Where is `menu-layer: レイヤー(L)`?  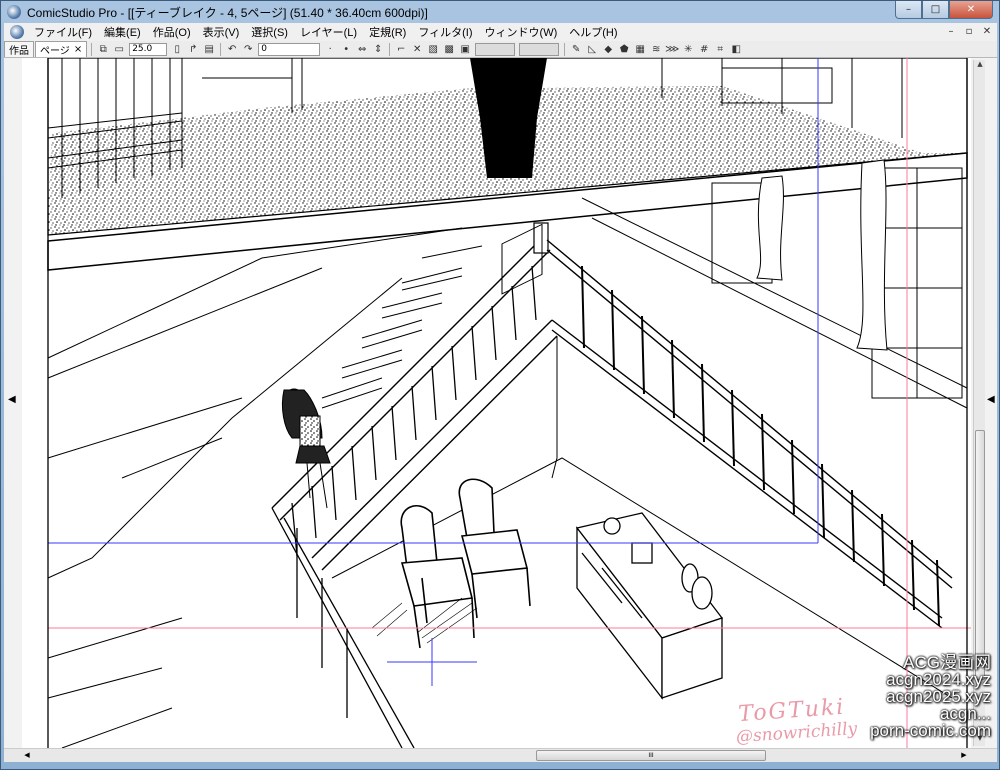
menu-layer: レイヤー(L) is located at coordinates (328, 32).